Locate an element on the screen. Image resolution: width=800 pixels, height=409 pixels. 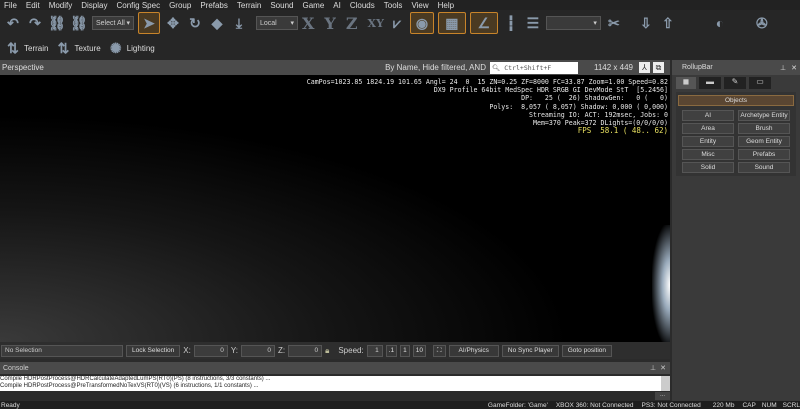
ai-icon: ◐ is located at coordinates (720, 23).